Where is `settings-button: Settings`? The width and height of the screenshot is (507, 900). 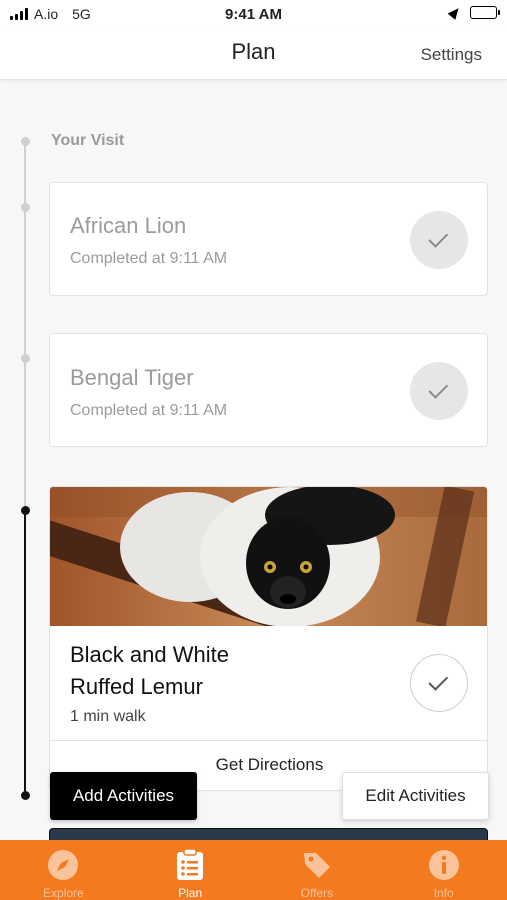
settings-button: Settings is located at coordinates (451, 55).